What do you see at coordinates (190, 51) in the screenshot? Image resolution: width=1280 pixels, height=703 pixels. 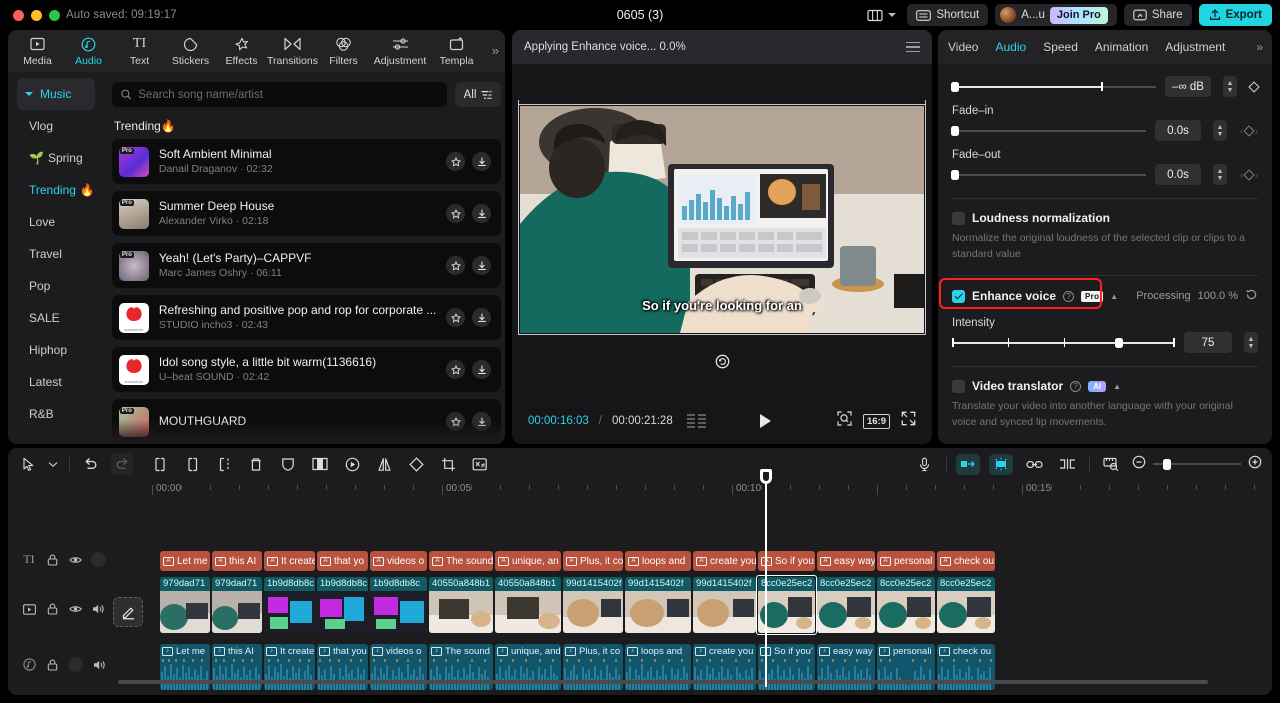 I see `tab-stickers: Stickers` at bounding box center [190, 51].